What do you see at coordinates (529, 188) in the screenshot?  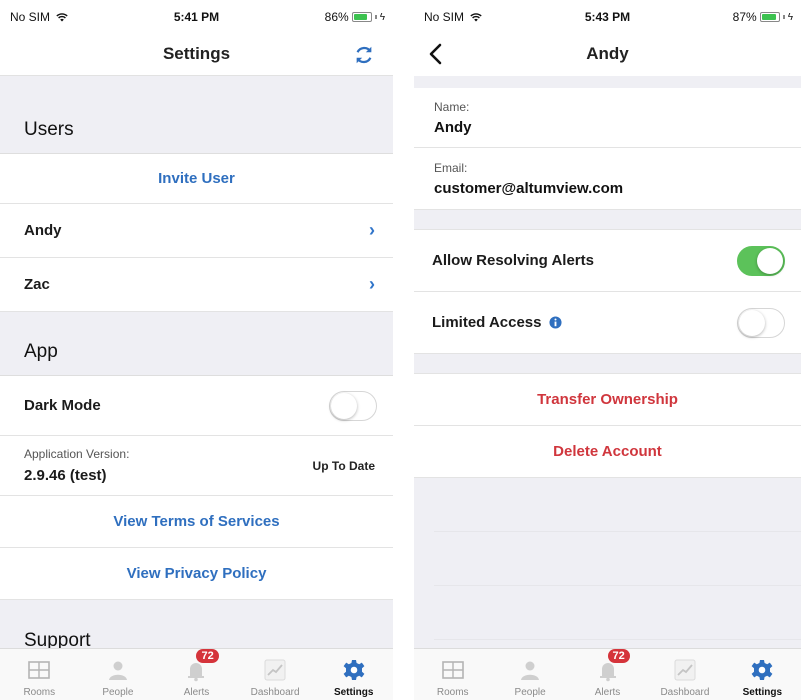 I see `email-value: customer@altumview.com` at bounding box center [529, 188].